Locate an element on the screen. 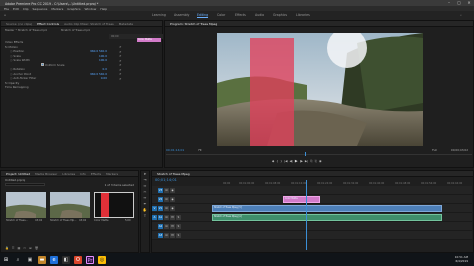  workspace-editing: Editing is located at coordinates (203, 15).